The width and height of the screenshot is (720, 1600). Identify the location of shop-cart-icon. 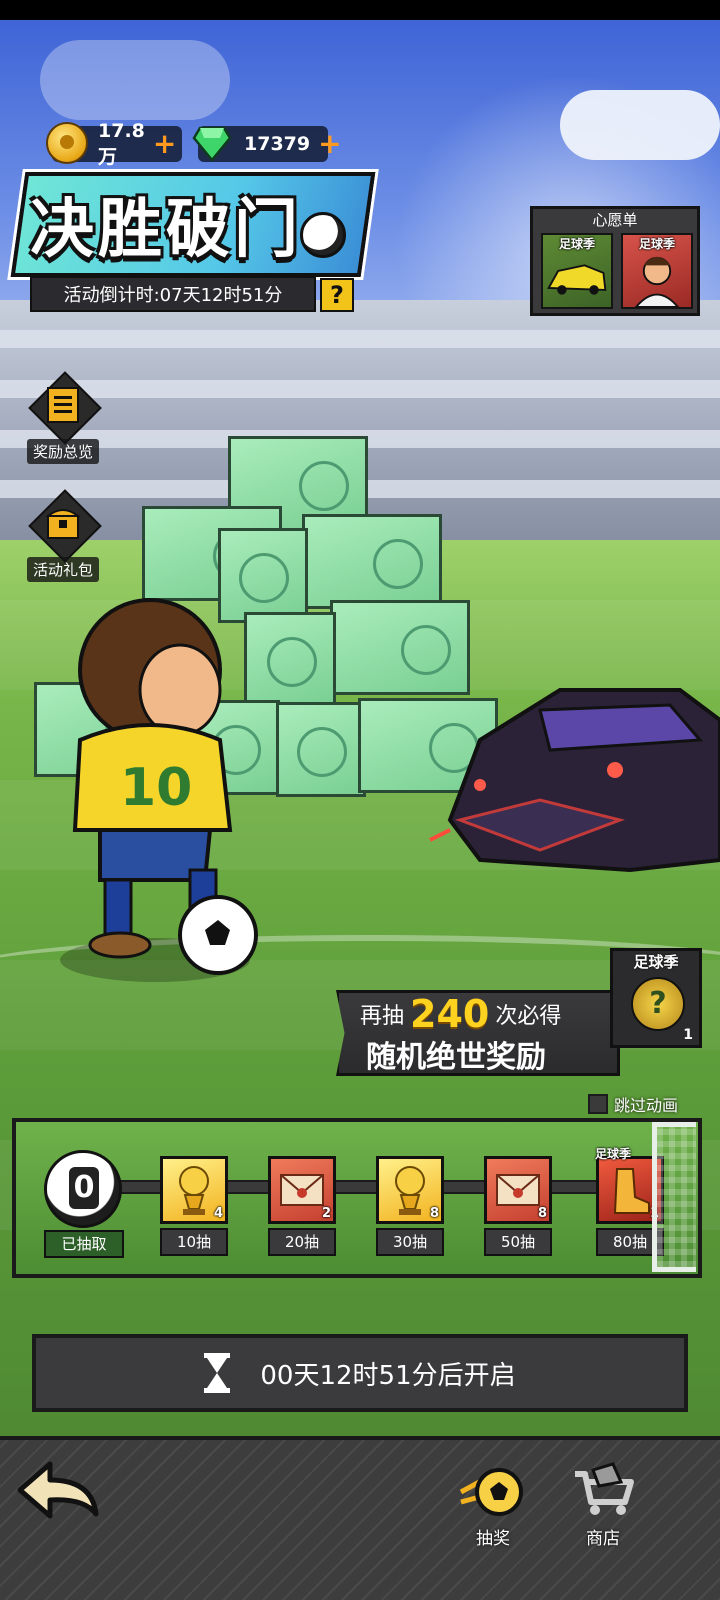
(604, 1488).